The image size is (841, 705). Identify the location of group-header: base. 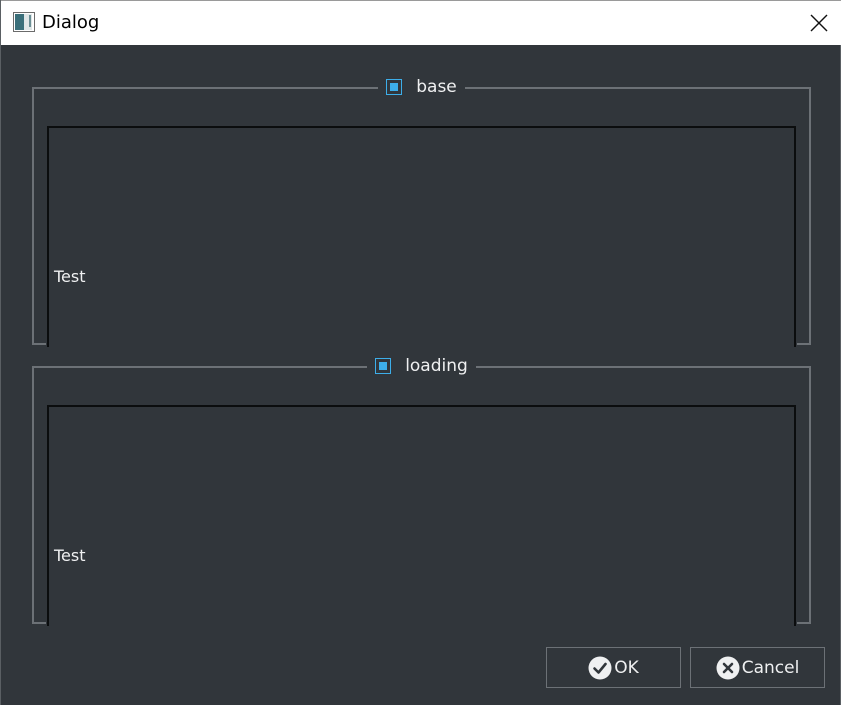
(421, 87).